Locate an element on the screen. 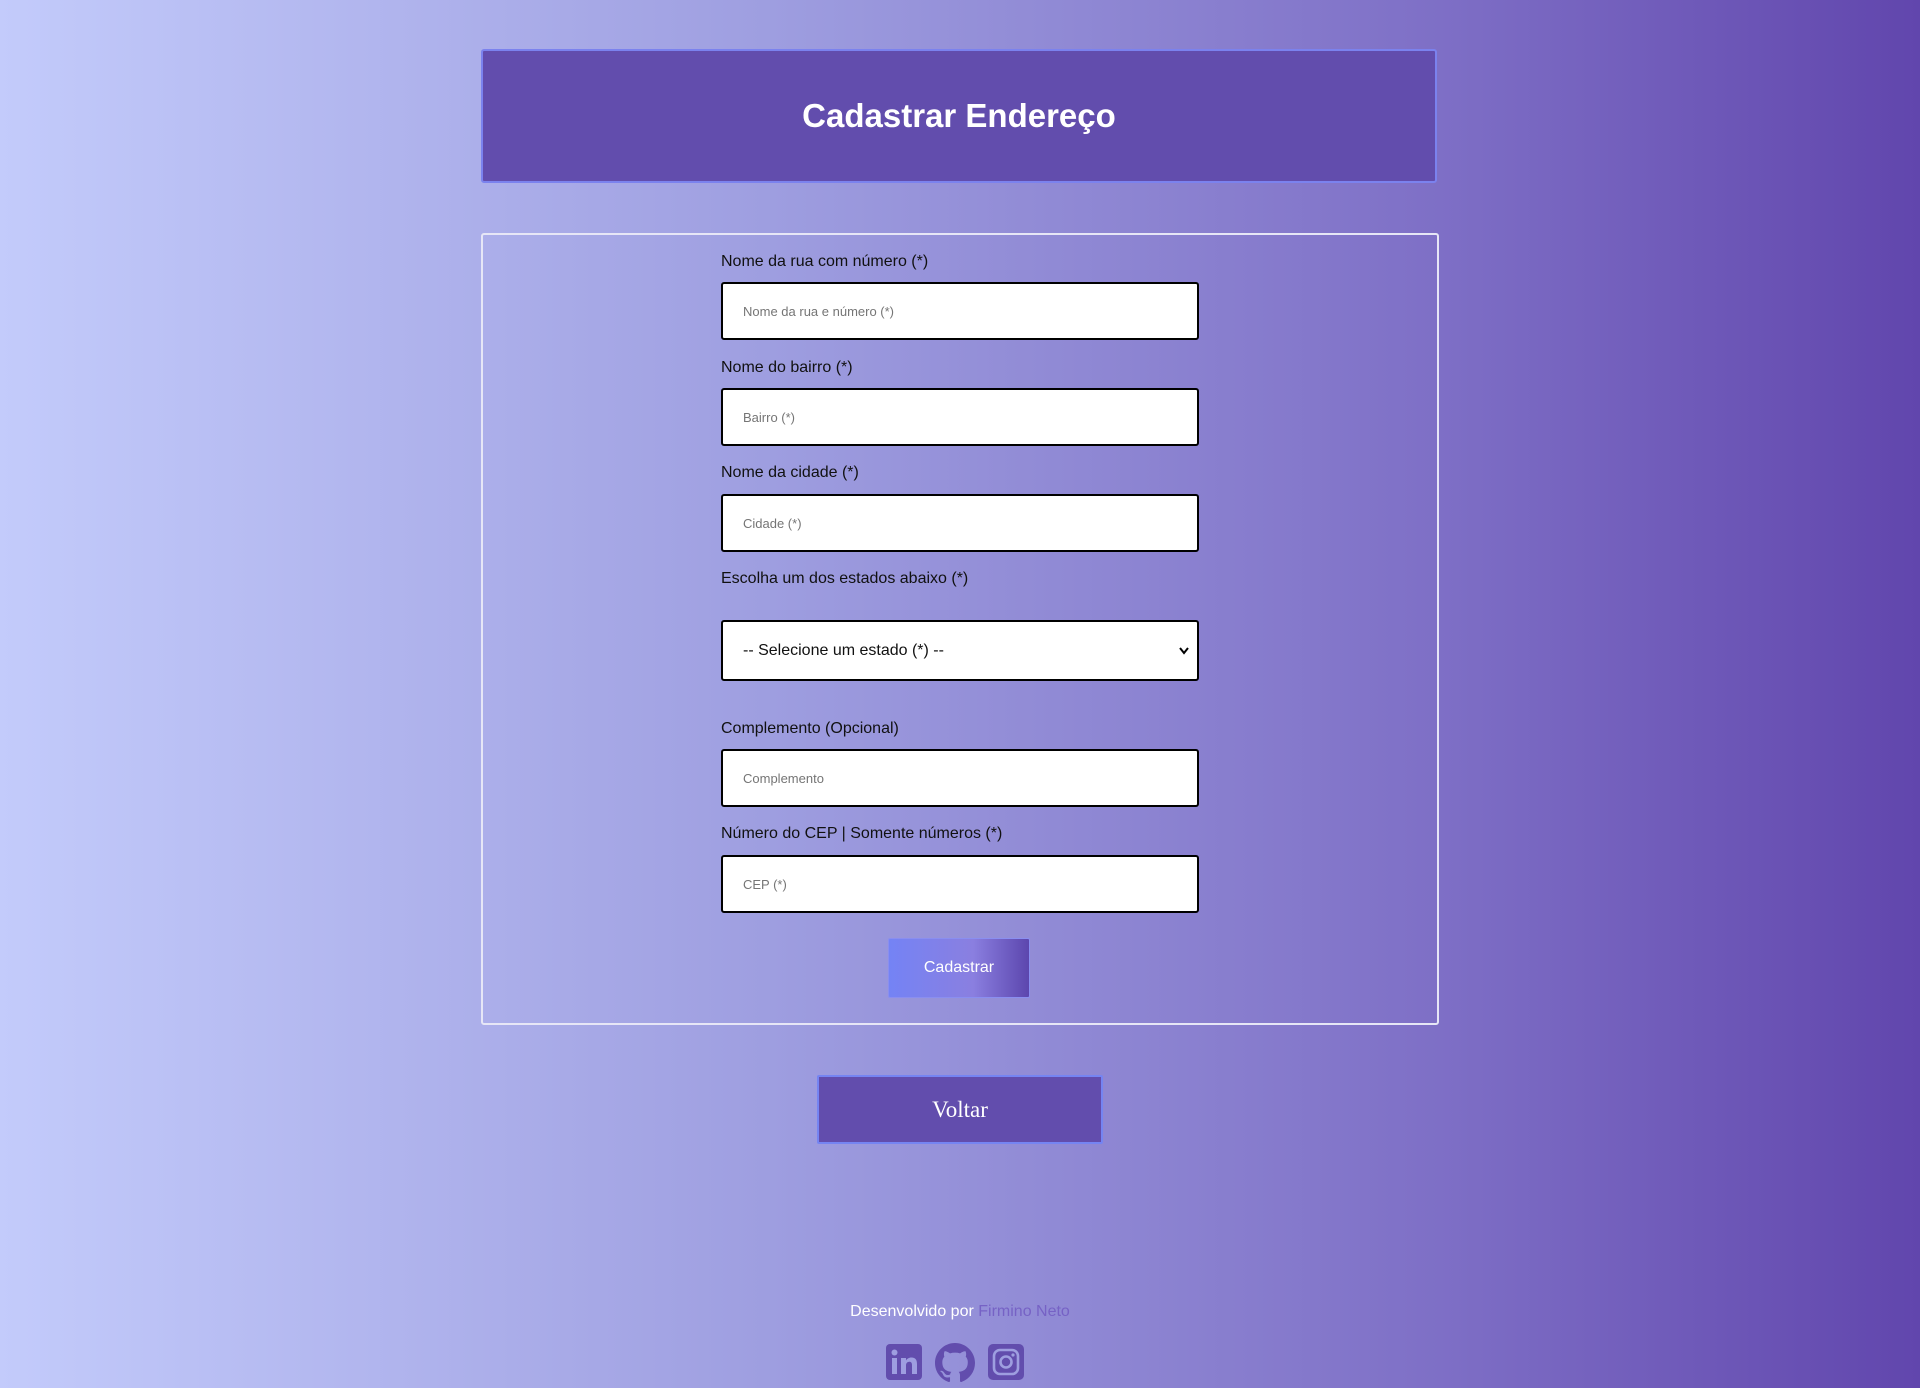 The height and width of the screenshot is (1388, 1920). neighborhood-label: Nome do bairro (*) is located at coordinates (787, 367).